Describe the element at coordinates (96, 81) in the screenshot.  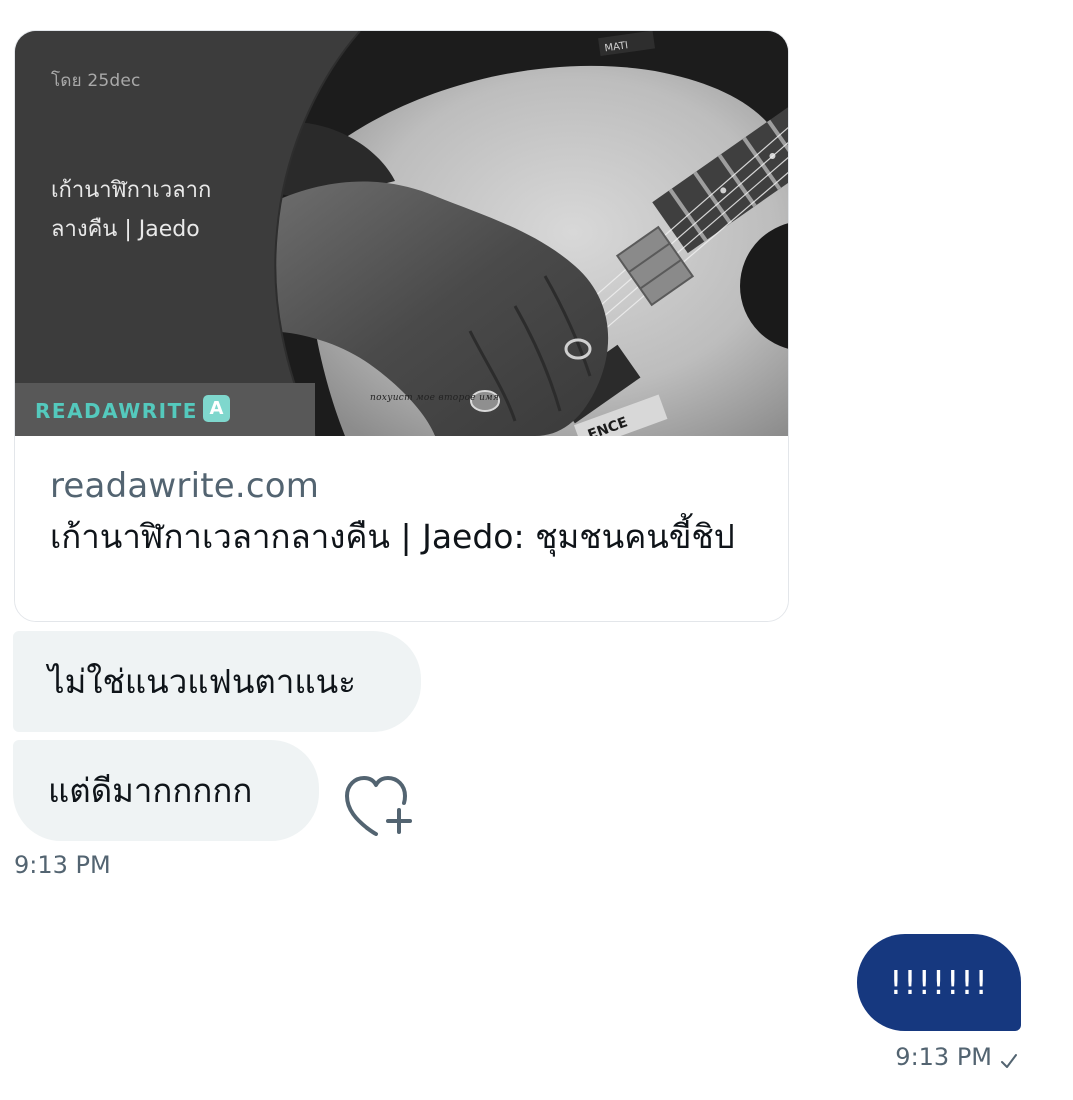
I see `image-author-line: โดย 25dec` at that location.